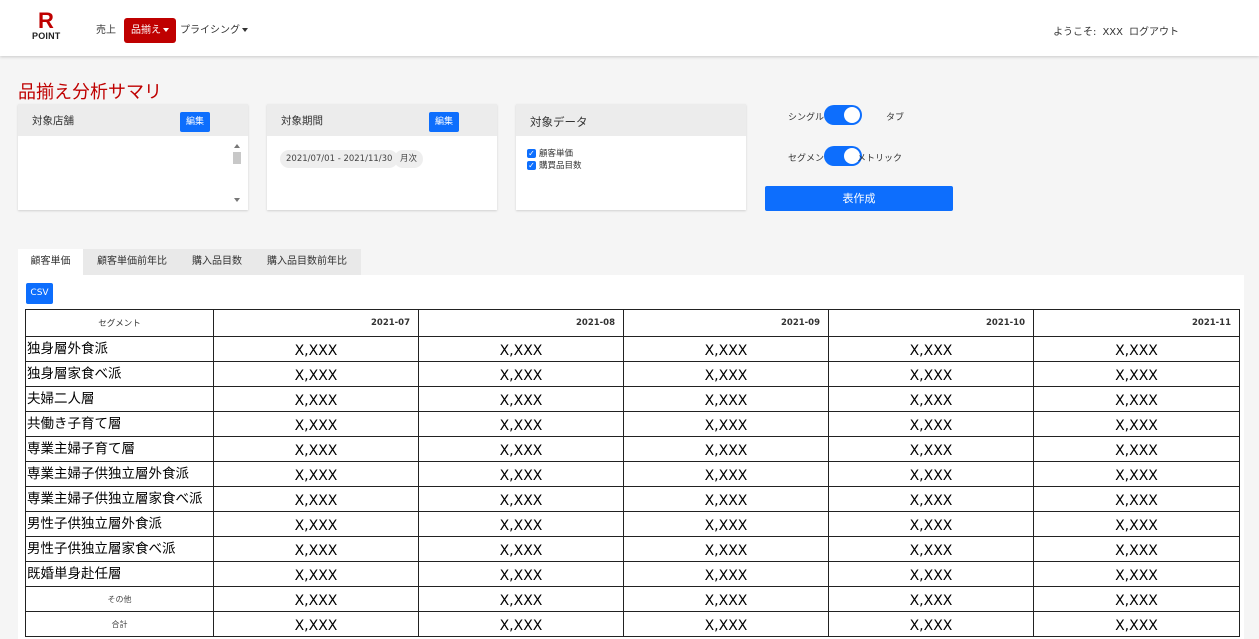 The height and width of the screenshot is (639, 1259). Describe the element at coordinates (50, 262) in the screenshot. I see `tab-customer-price: 顧客単価` at that location.